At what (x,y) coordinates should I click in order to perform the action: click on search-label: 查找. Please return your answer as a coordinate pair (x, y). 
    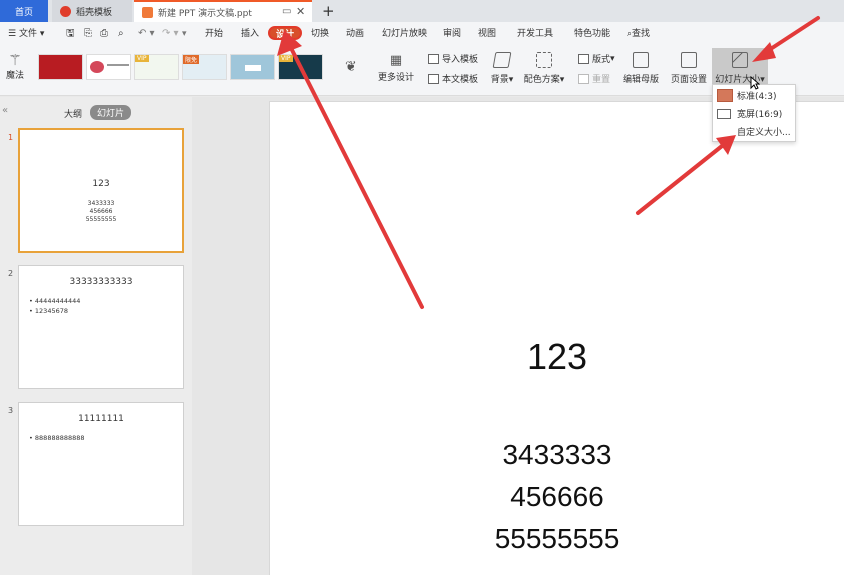
    Looking at the image, I should click on (641, 34).